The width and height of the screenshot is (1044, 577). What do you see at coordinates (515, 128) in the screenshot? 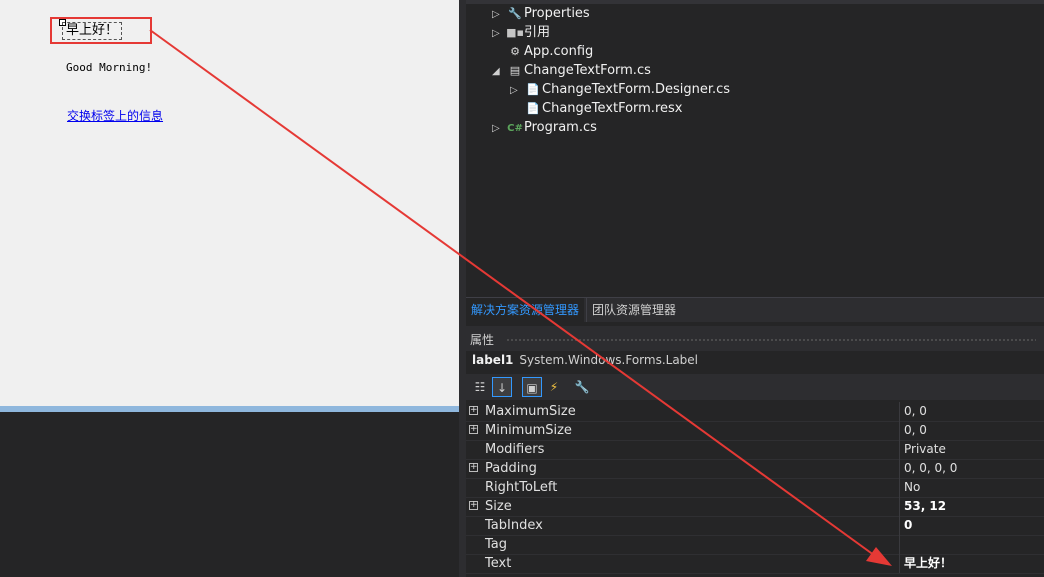
I see `csharp-icon: C#` at bounding box center [515, 128].